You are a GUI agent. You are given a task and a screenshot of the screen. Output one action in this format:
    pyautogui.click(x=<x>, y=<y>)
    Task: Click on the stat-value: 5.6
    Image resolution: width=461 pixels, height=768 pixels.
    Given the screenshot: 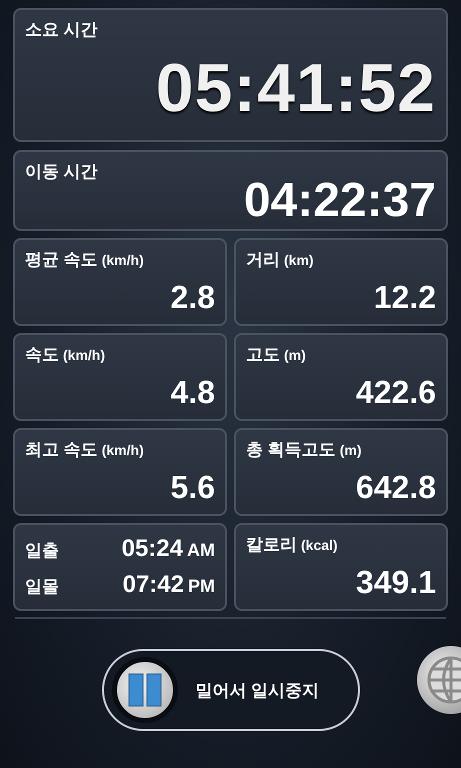 What is the action you would take?
    pyautogui.click(x=192, y=487)
    